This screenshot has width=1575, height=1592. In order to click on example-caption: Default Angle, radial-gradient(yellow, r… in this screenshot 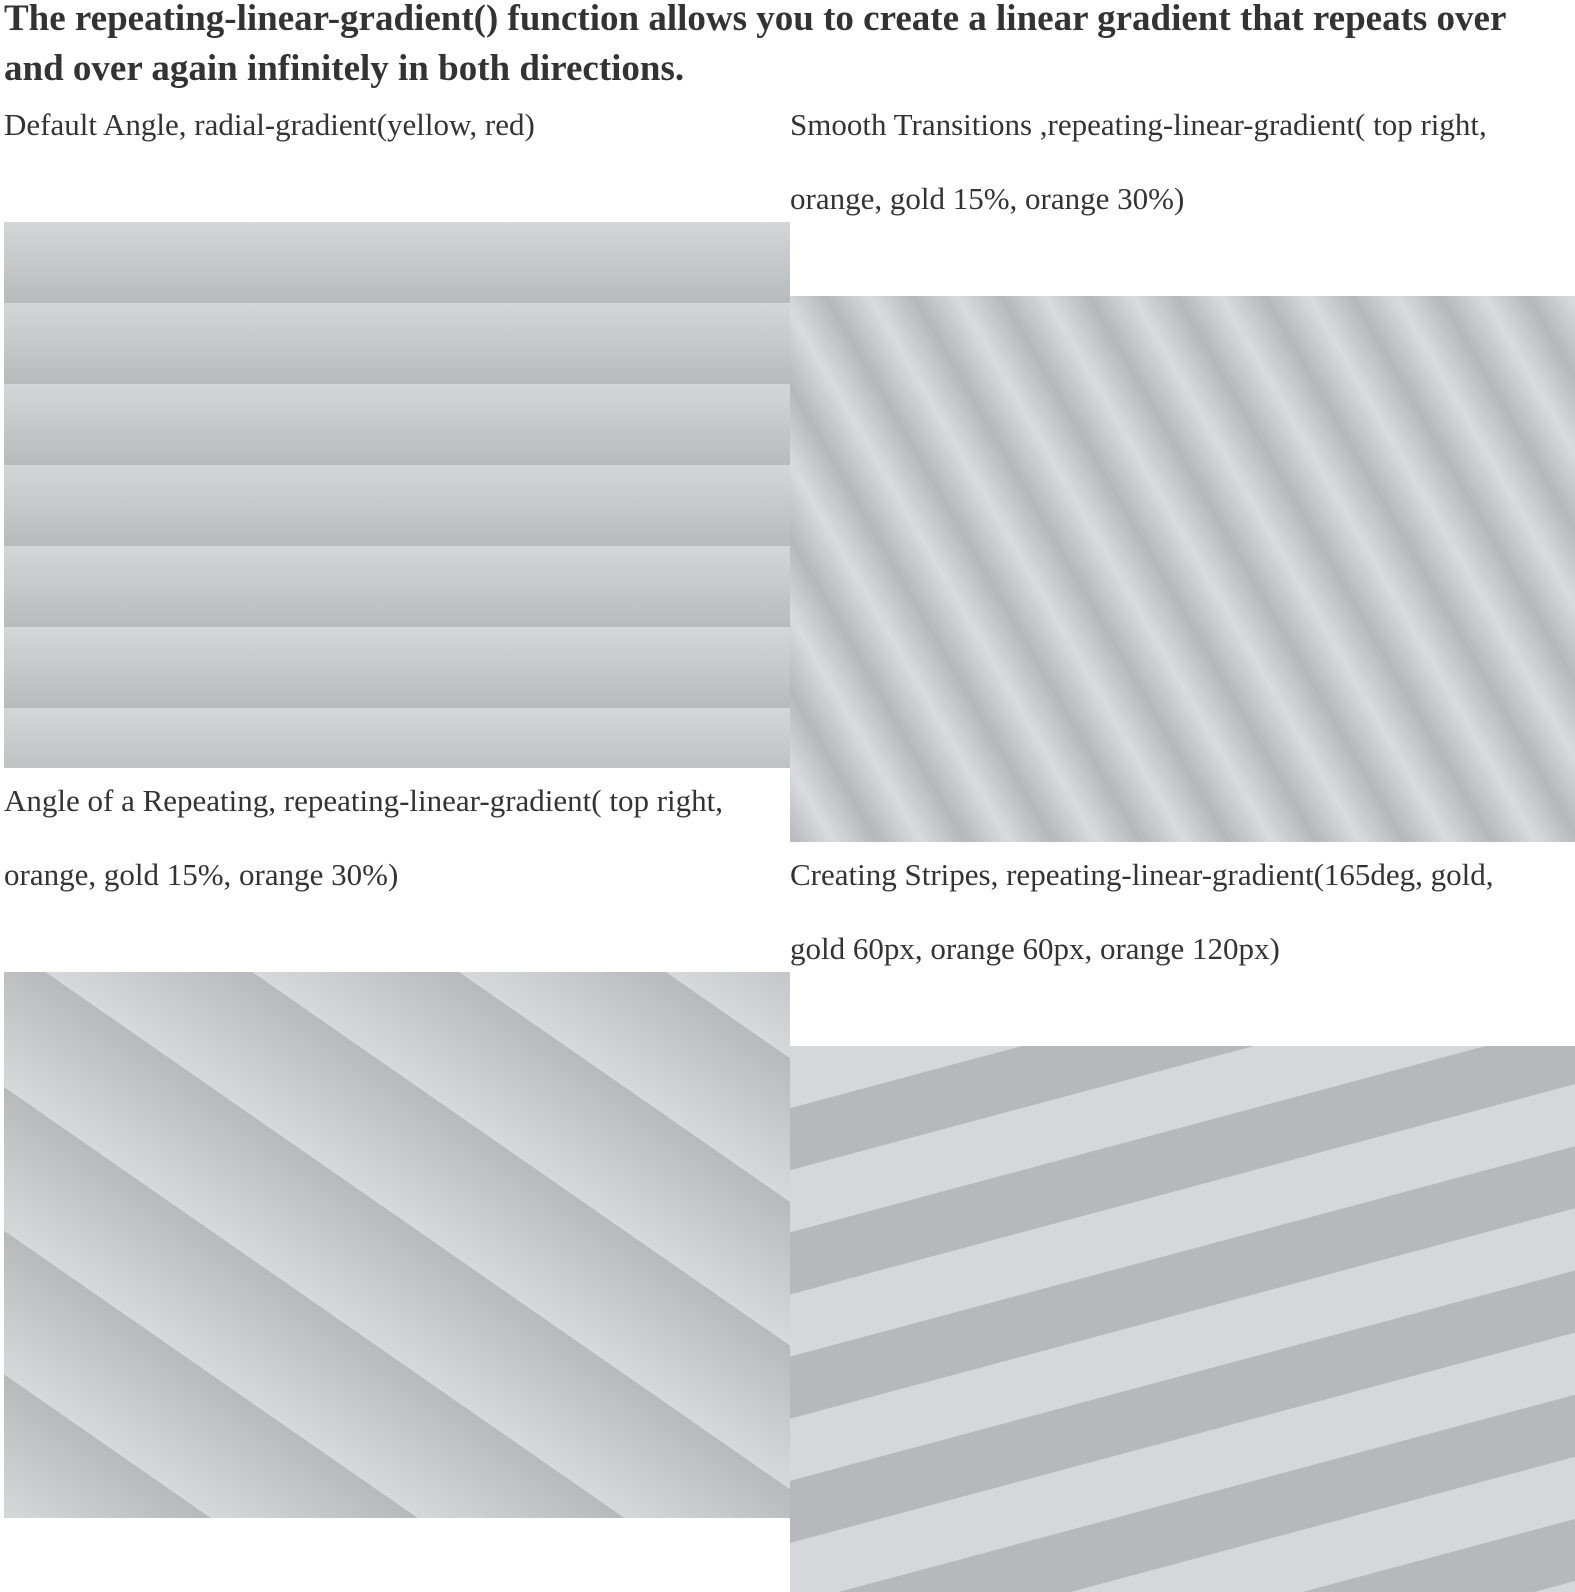, I will do `click(269, 124)`.